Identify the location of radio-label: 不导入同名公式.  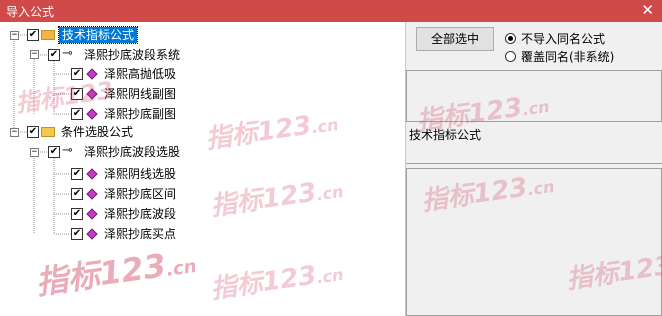
(563, 38).